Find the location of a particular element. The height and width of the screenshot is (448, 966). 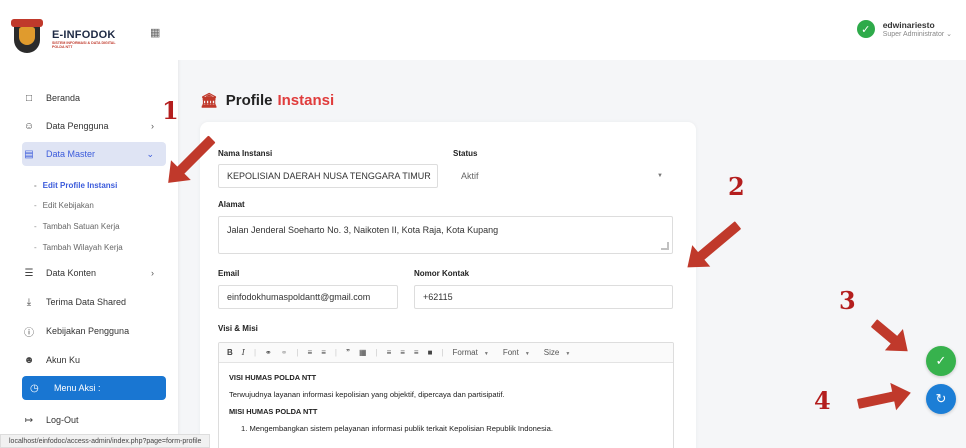

reset-button: ↻ is located at coordinates (941, 399).